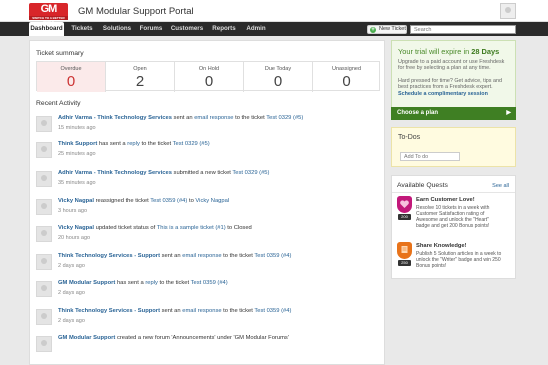 The image size is (548, 365). I want to click on summary-overdue: Overdue 0, so click(71, 77).